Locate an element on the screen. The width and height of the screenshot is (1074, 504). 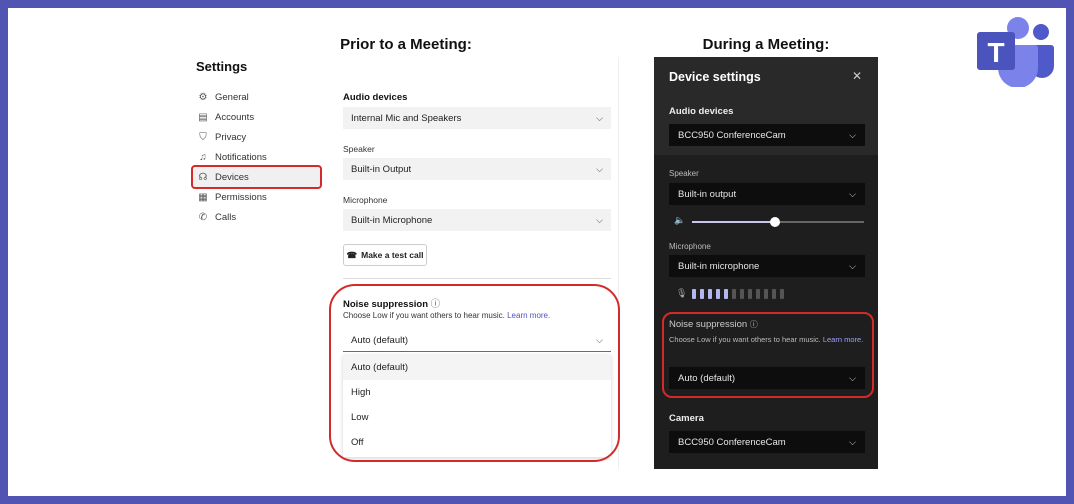
devices-highlight is located at coordinates (256, 177).